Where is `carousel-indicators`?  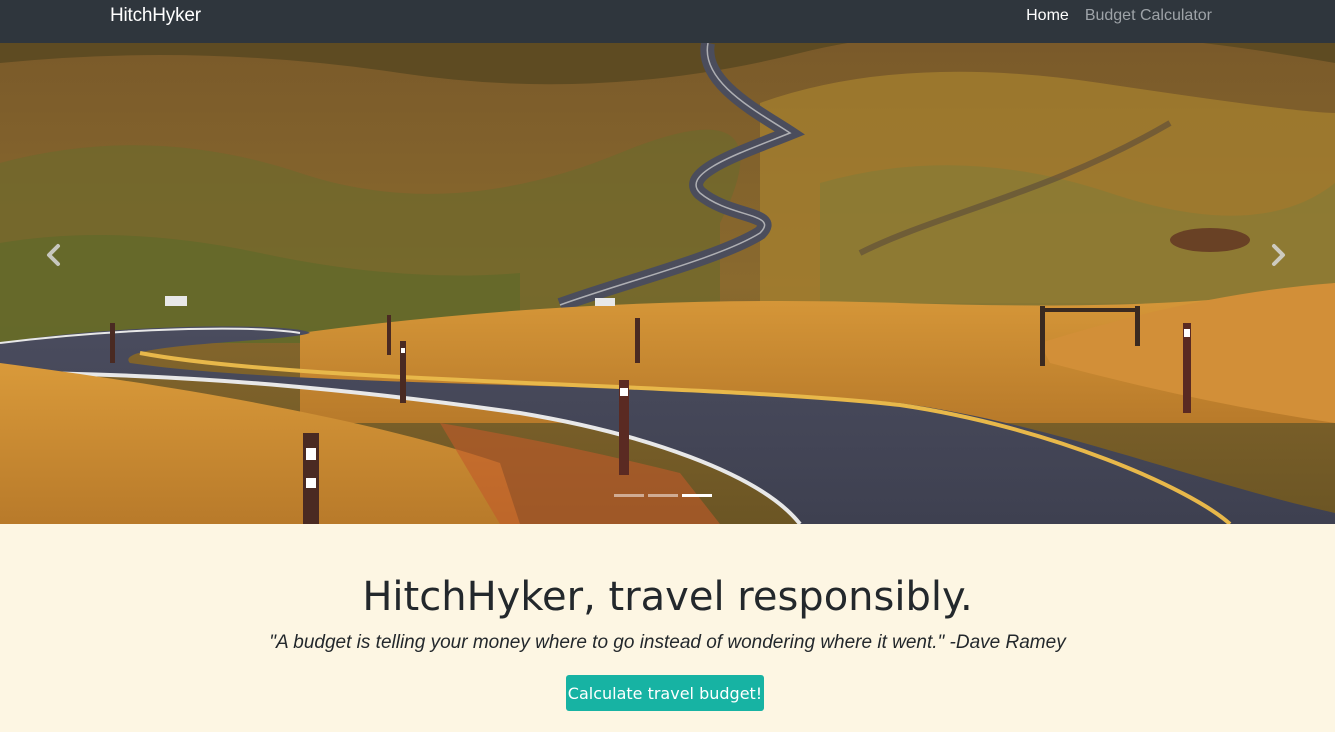
carousel-indicators is located at coordinates (663, 495).